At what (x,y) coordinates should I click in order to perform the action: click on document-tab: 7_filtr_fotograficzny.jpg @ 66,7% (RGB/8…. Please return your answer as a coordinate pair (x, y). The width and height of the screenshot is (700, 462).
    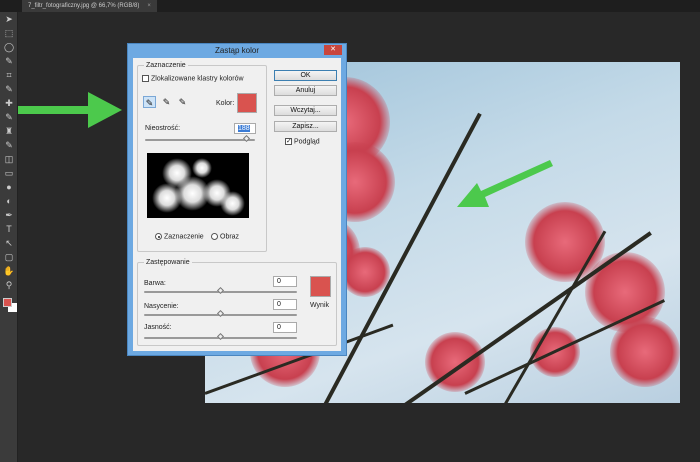
    Looking at the image, I should click on (89, 6).